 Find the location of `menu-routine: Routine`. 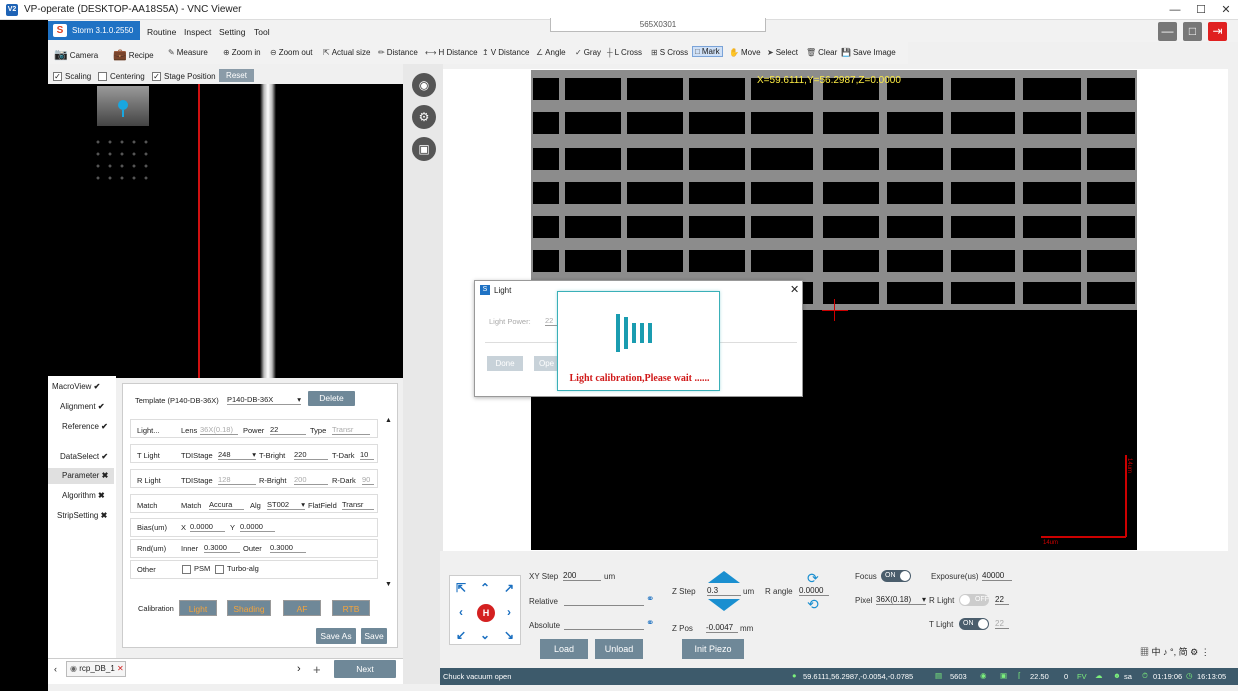

menu-routine: Routine is located at coordinates (161, 32).